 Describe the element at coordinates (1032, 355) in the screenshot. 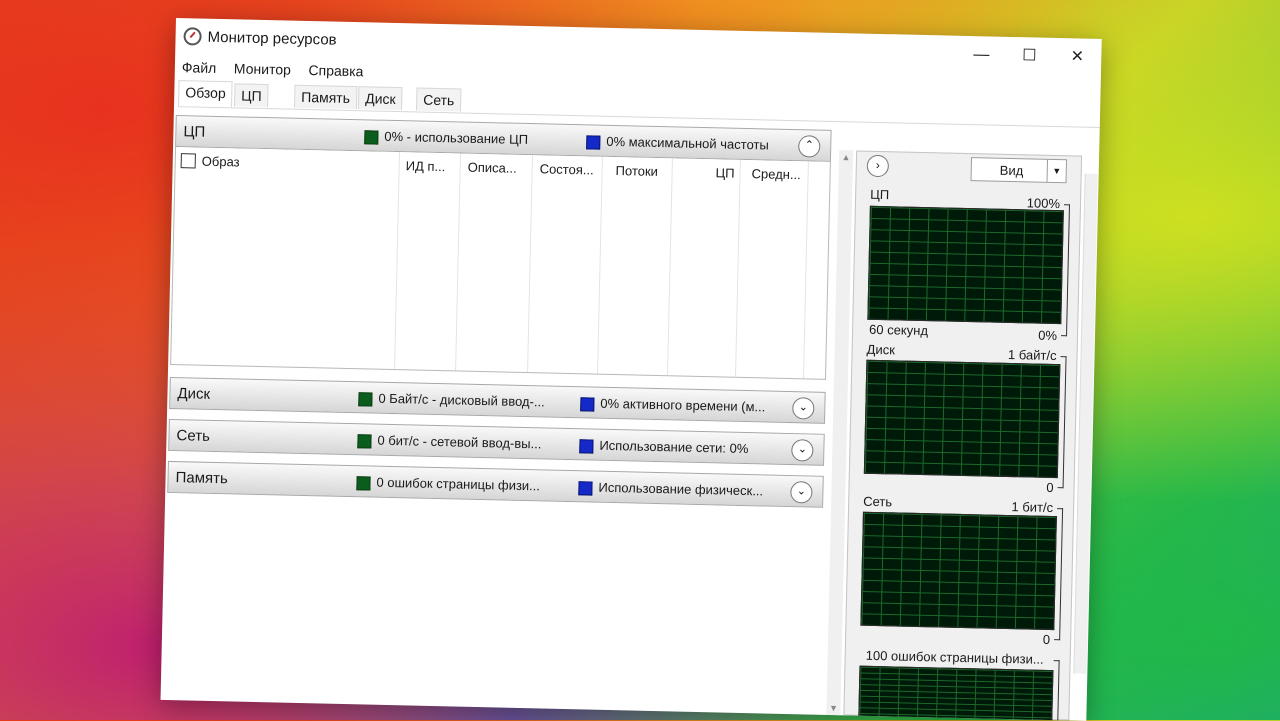

I see `disk-graph-max: 1 байт/с` at that location.